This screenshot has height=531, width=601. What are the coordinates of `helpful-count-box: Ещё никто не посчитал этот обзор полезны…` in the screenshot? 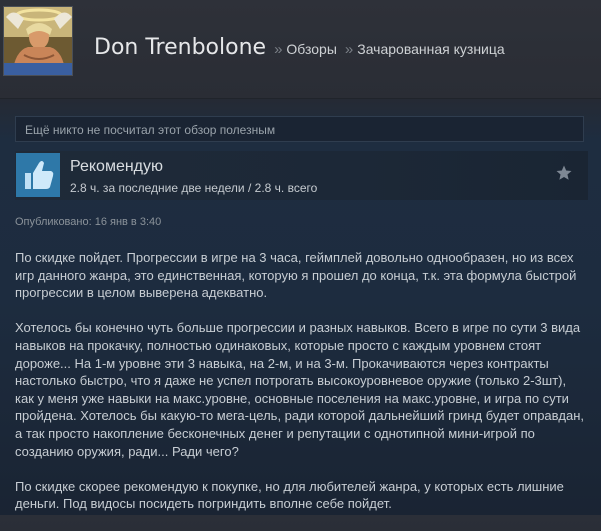 It's located at (299, 129).